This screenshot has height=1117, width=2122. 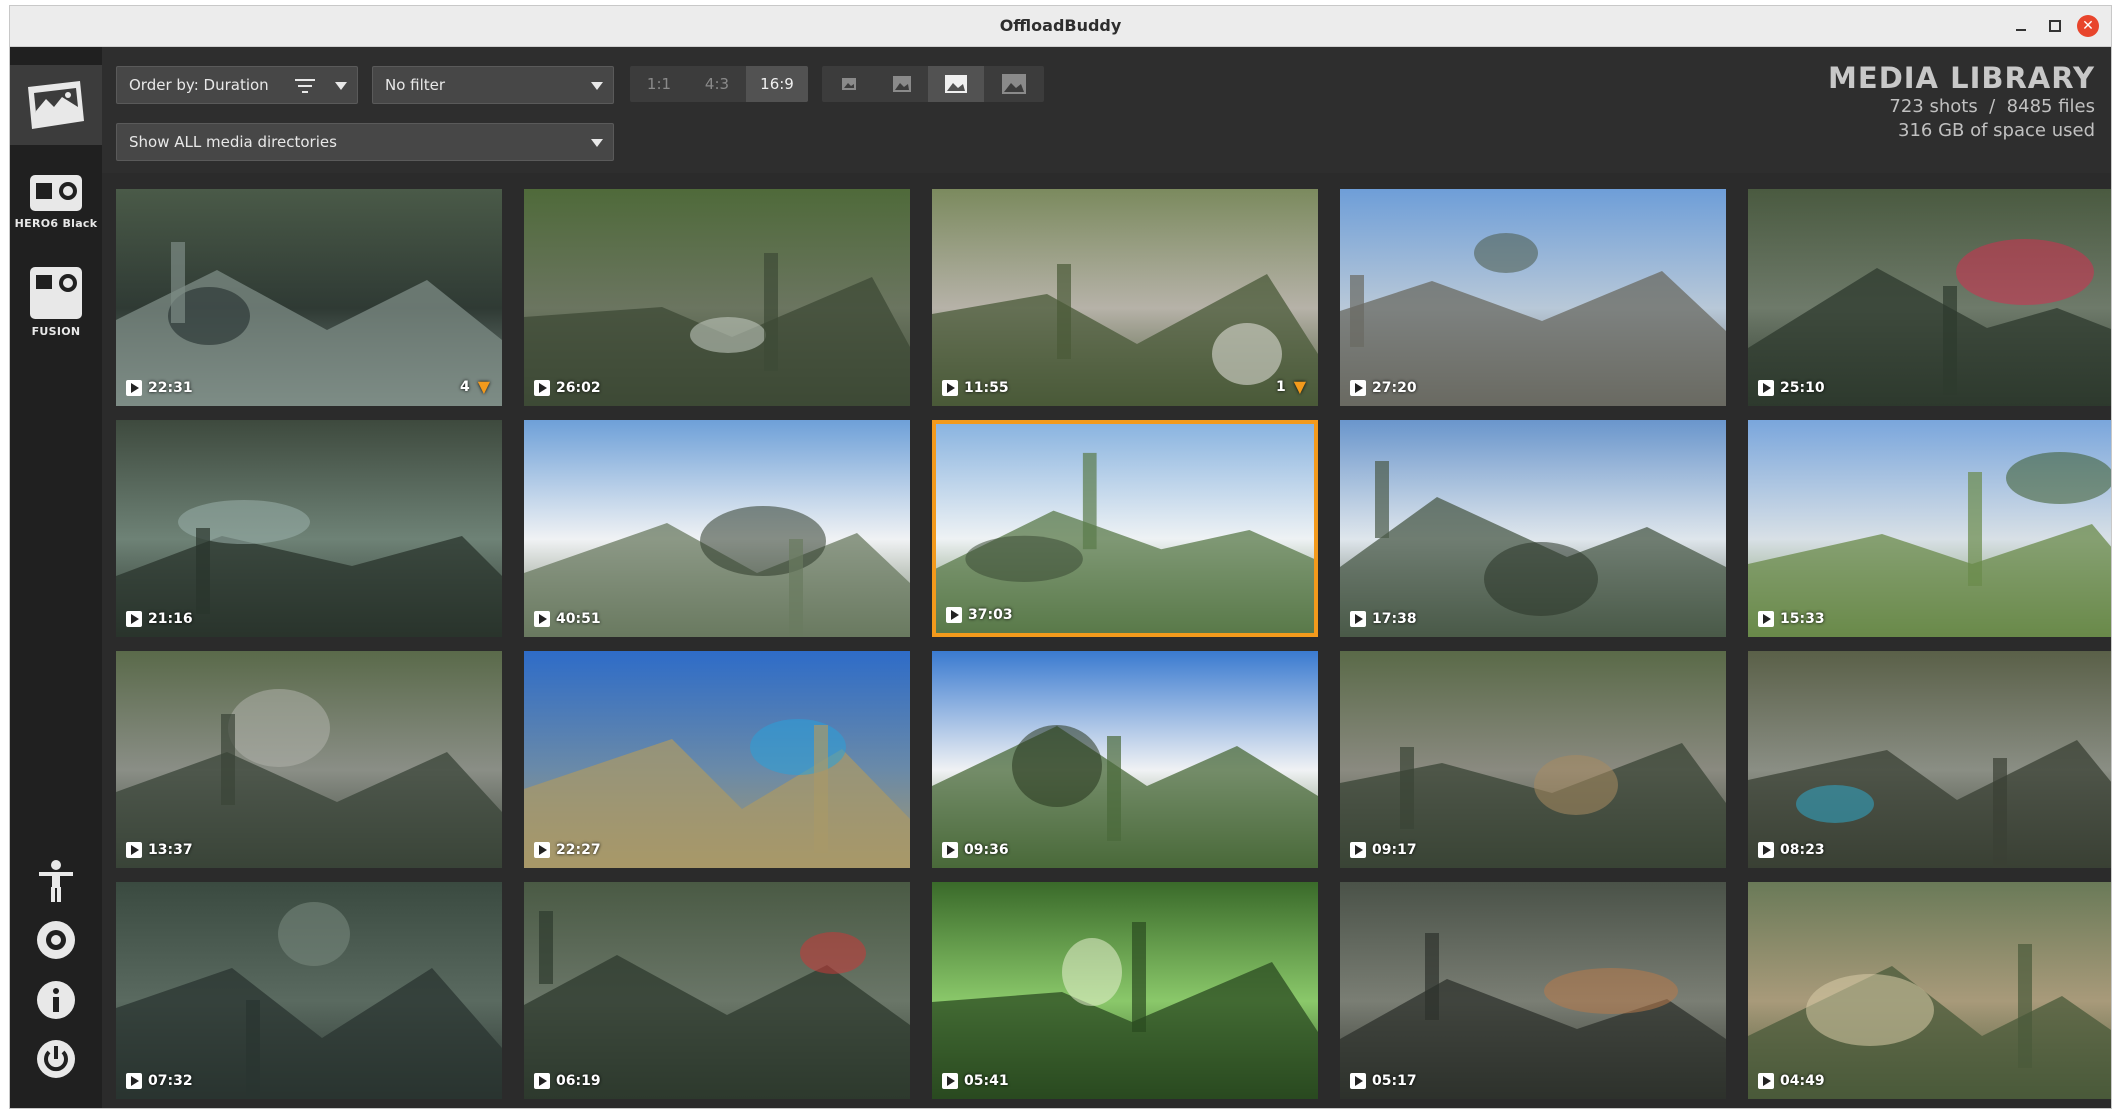 I want to click on thumb-size-xs-button, so click(x=849, y=84).